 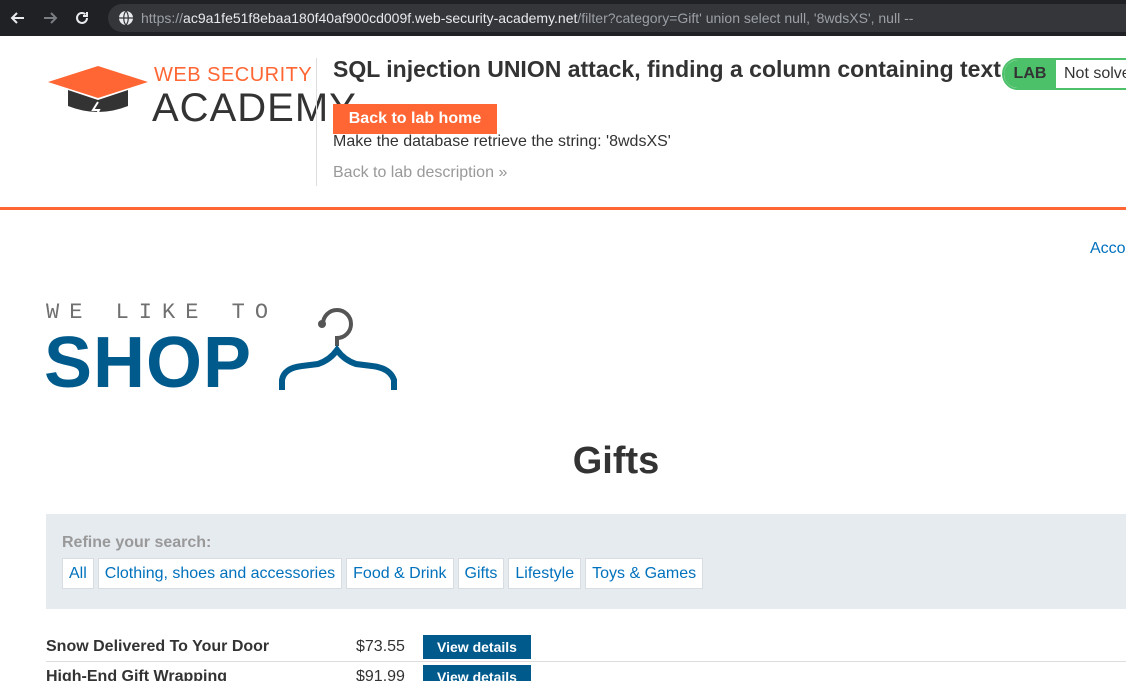 I want to click on back-to-lab-home-button: Back to lab home, so click(x=415, y=119).